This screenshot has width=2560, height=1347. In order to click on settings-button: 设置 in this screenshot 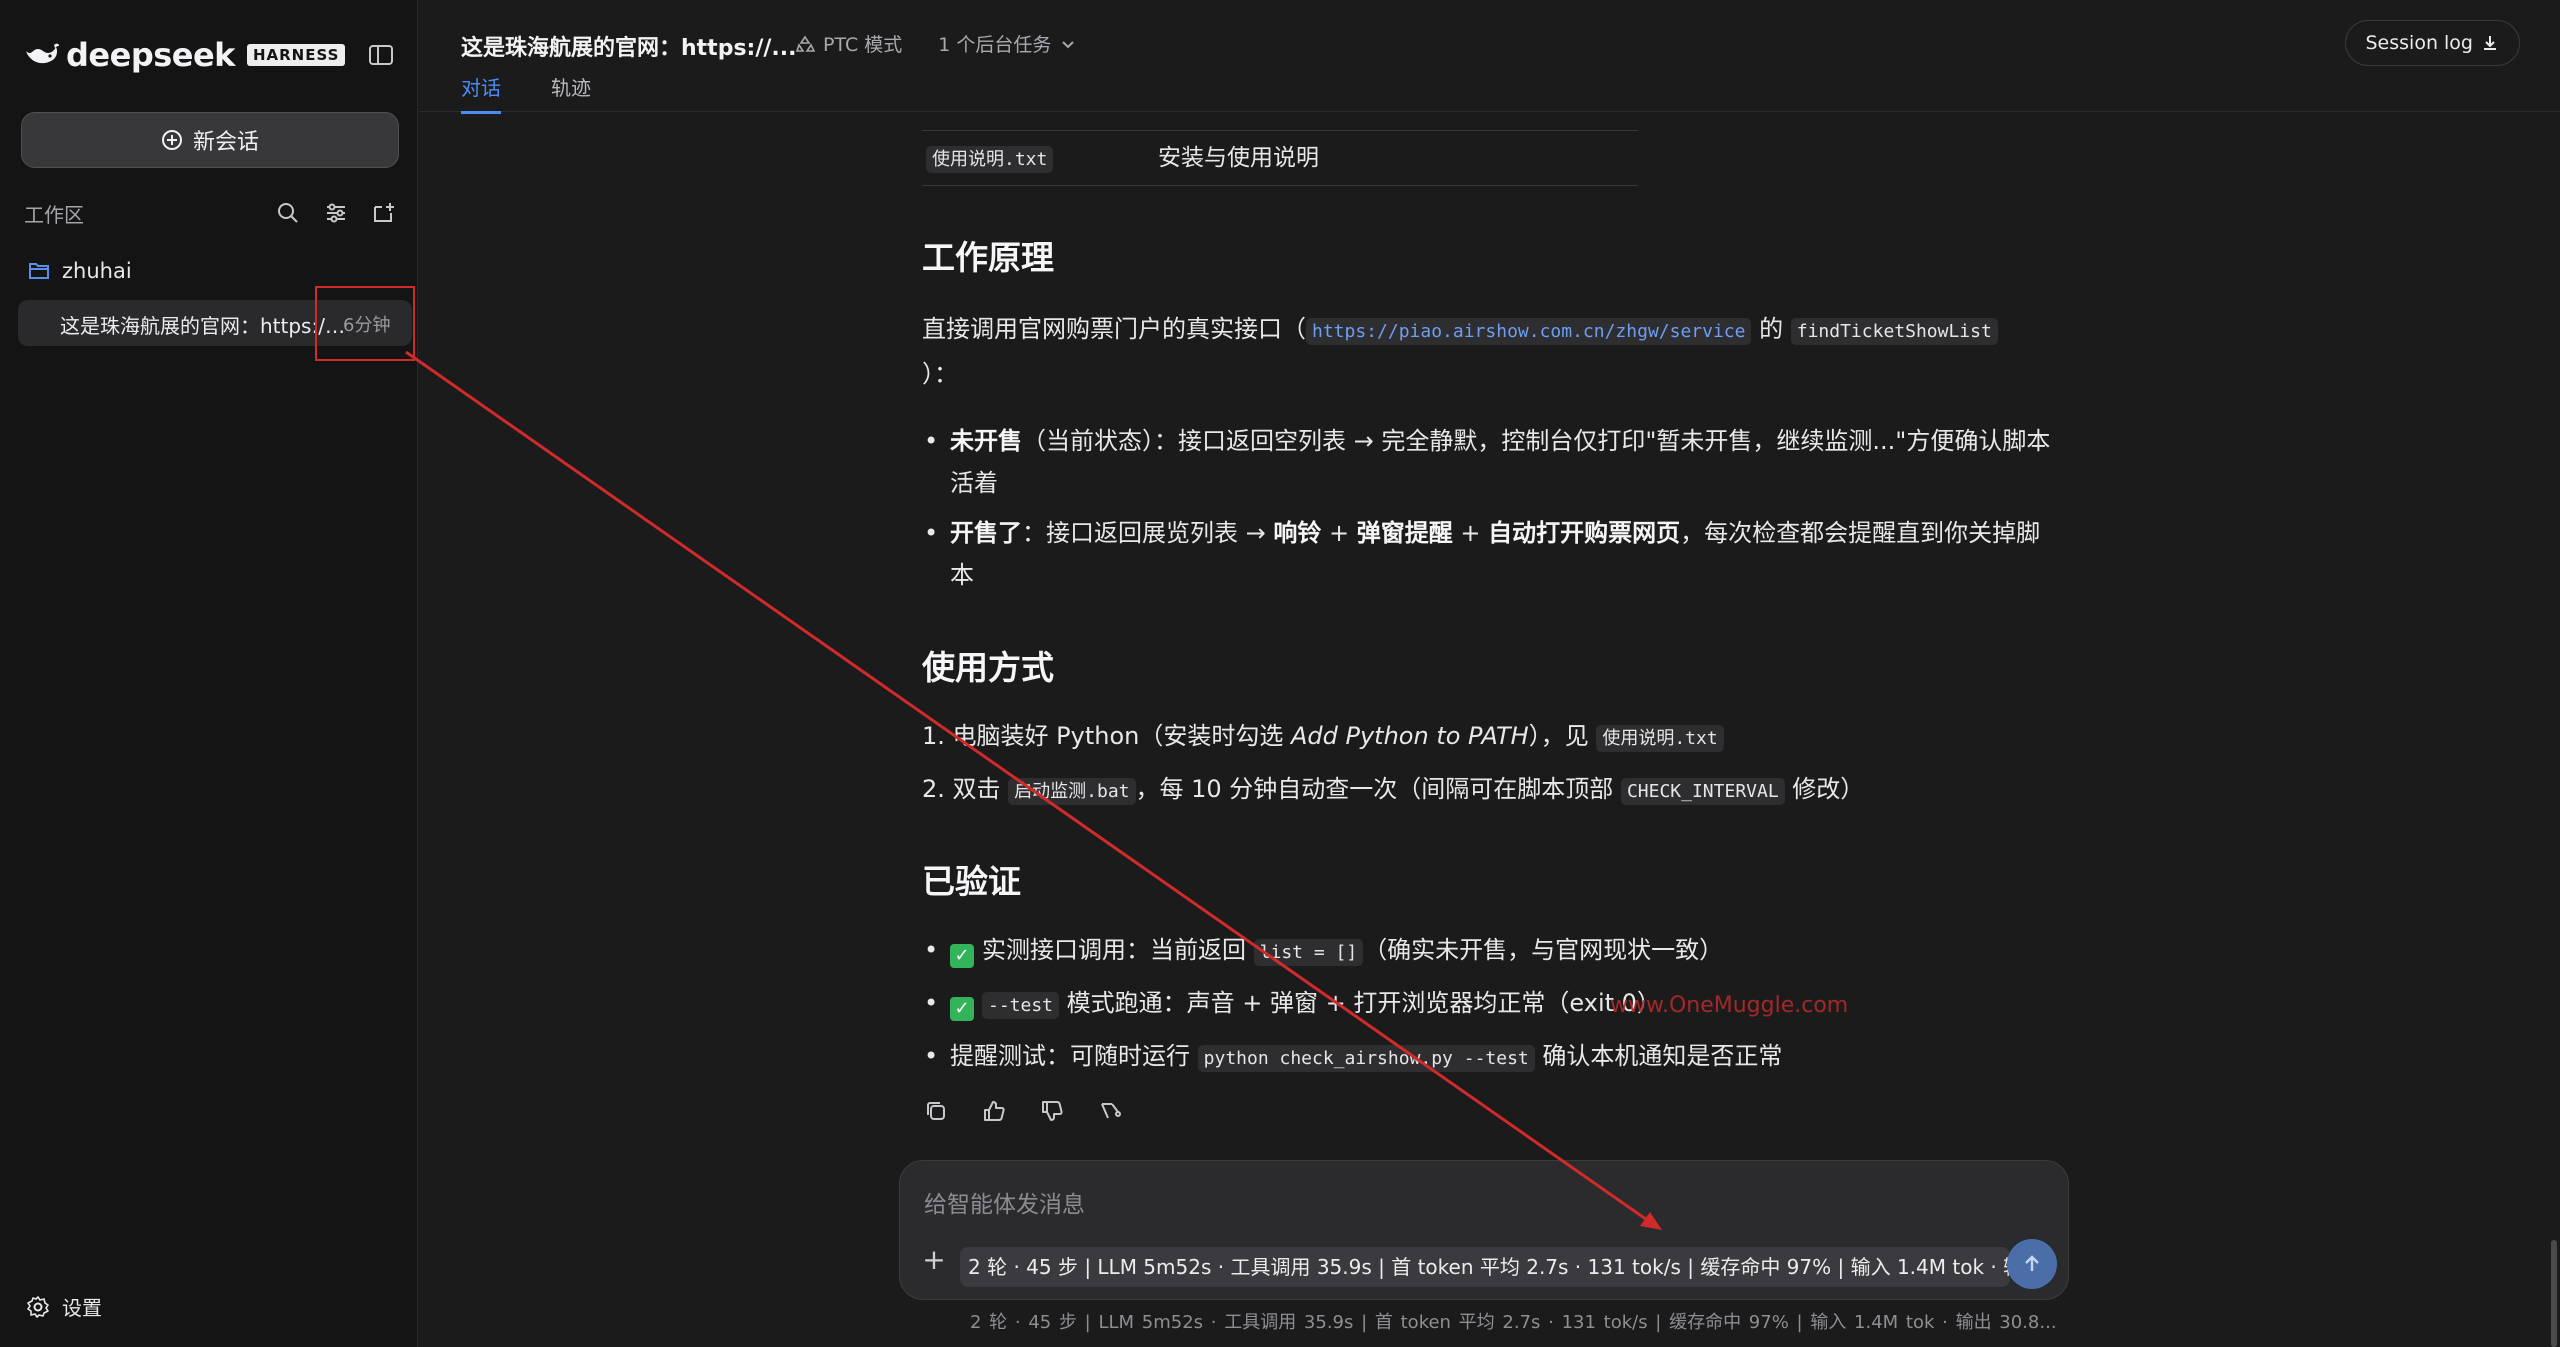, I will do `click(64, 1306)`.